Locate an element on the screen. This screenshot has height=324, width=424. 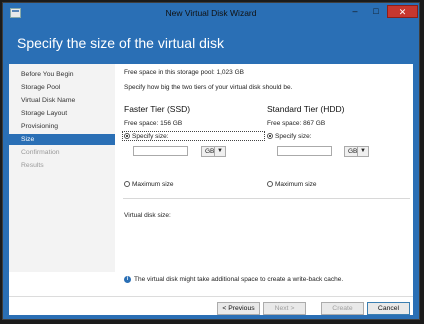
nav-item-before-you-begin: Before You Begin is located at coordinates (62, 74).